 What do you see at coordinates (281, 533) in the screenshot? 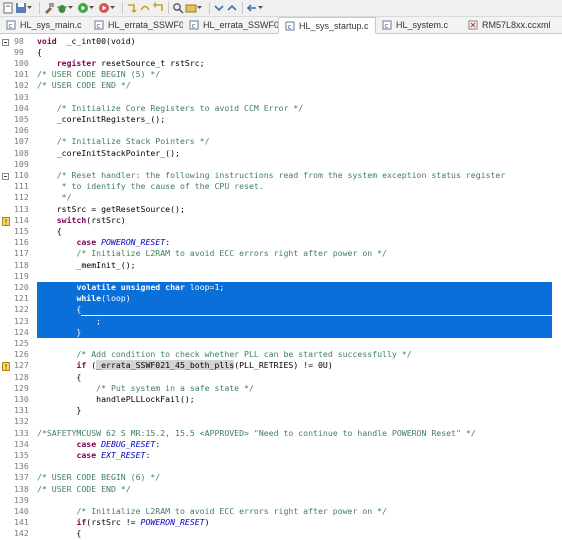
I see `code-line: 142 {` at bounding box center [281, 533].